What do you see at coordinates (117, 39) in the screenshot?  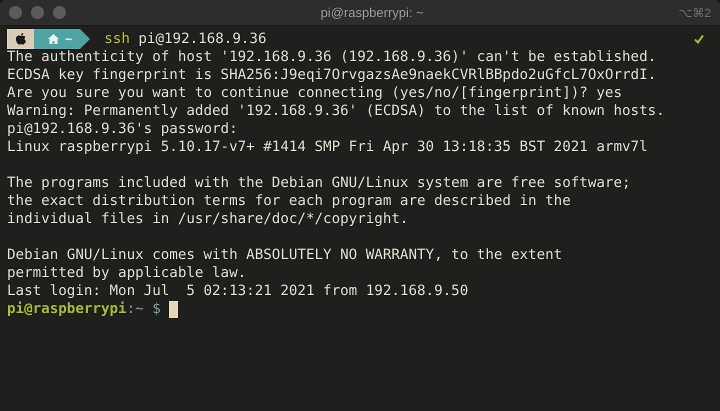 I see `command-name: ssh` at bounding box center [117, 39].